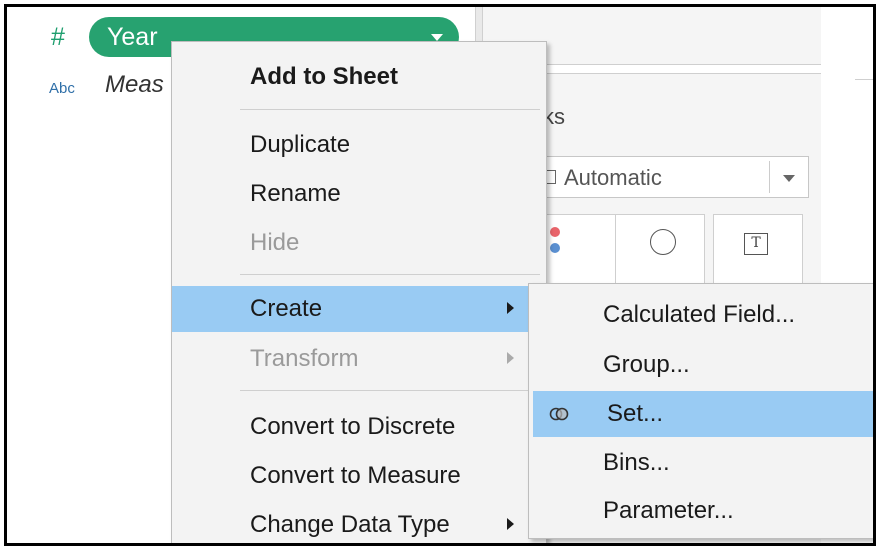  I want to click on menu-item-convert-to-discrete: Convert to Discrete, so click(359, 427).